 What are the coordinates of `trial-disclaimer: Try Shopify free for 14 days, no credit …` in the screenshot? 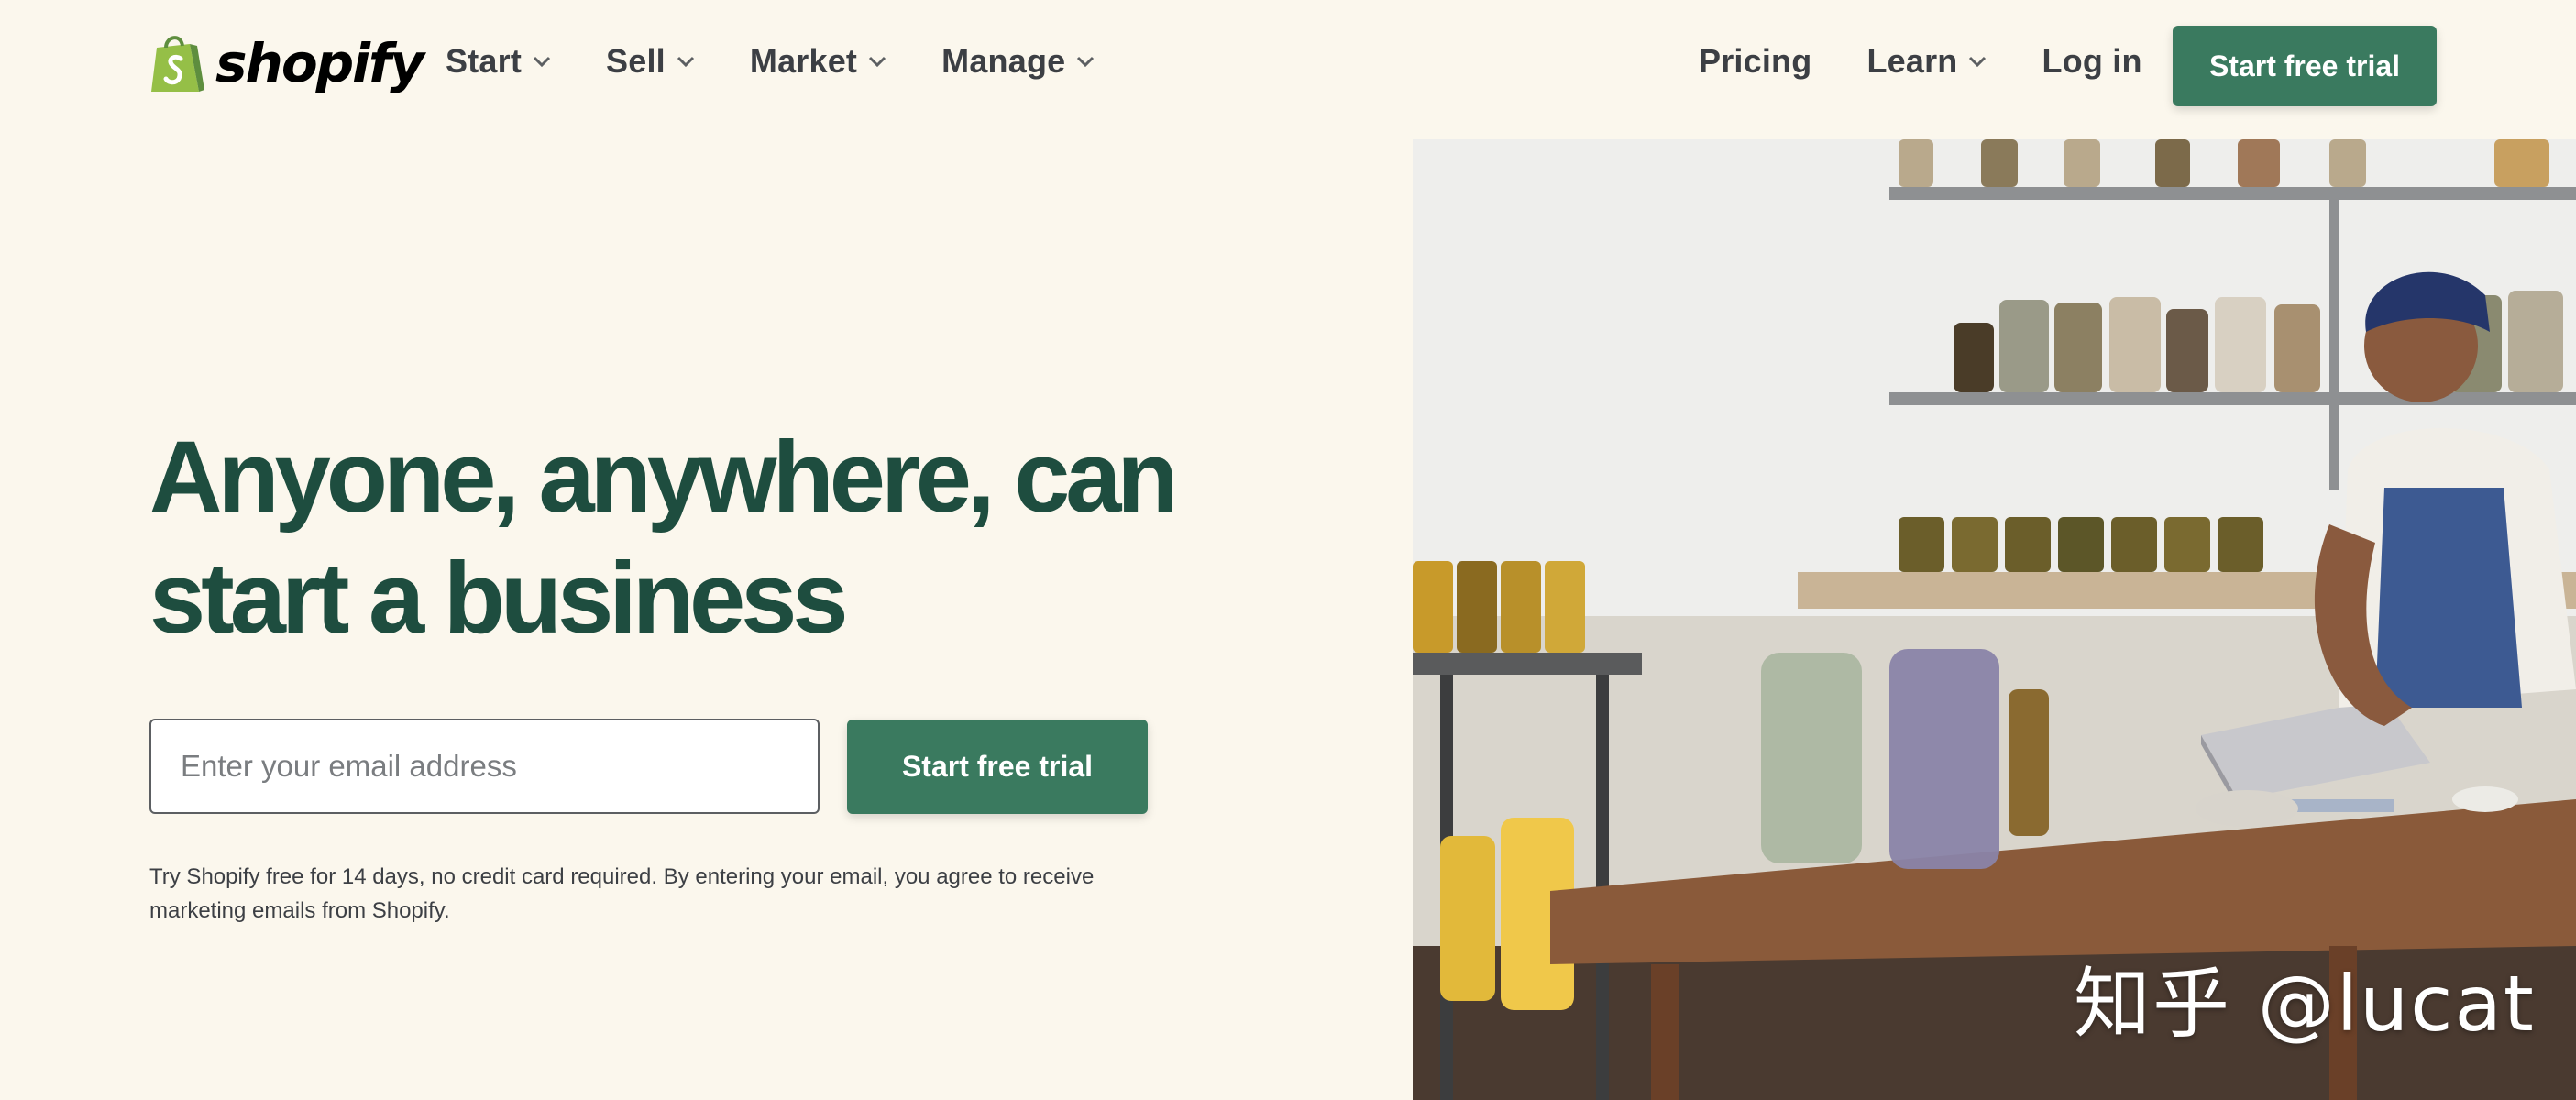 It's located at (622, 893).